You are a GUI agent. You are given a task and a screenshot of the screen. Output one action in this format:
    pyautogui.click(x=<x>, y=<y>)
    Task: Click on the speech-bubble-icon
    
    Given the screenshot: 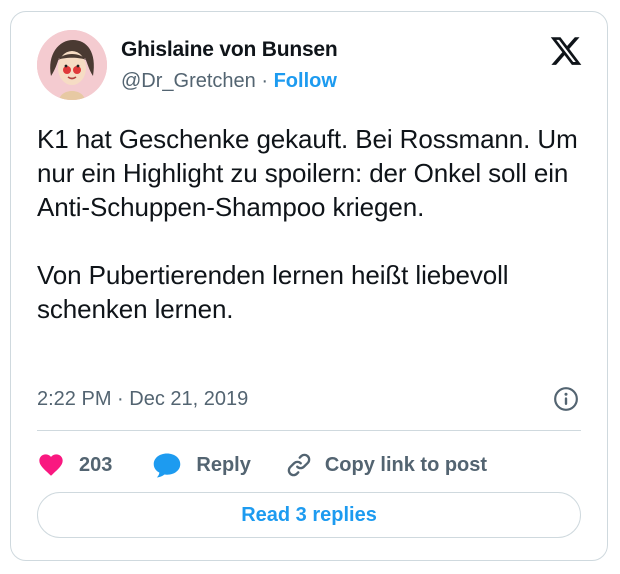 What is the action you would take?
    pyautogui.click(x=167, y=465)
    